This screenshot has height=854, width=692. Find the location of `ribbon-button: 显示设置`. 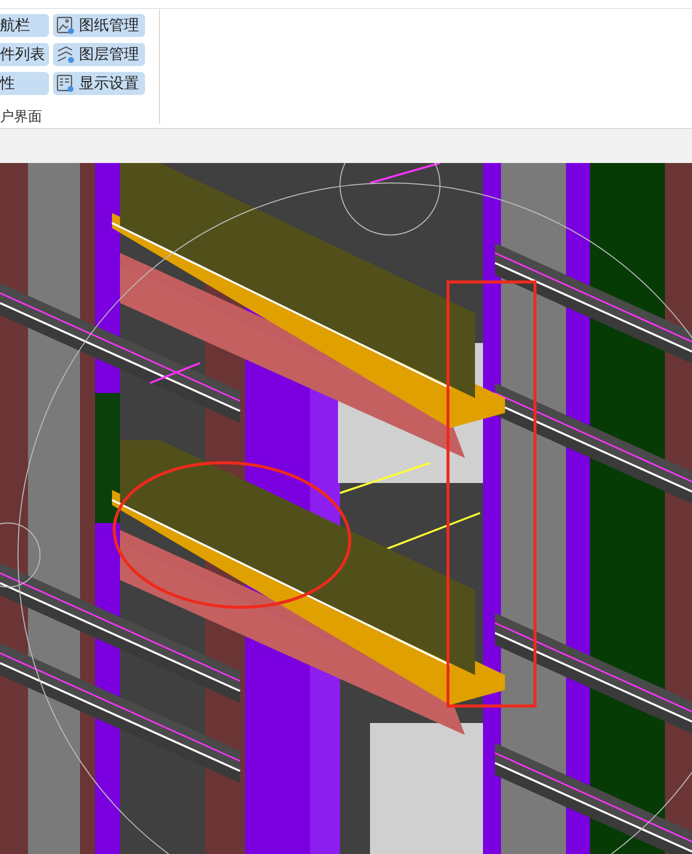

ribbon-button: 显示设置 is located at coordinates (99, 83).